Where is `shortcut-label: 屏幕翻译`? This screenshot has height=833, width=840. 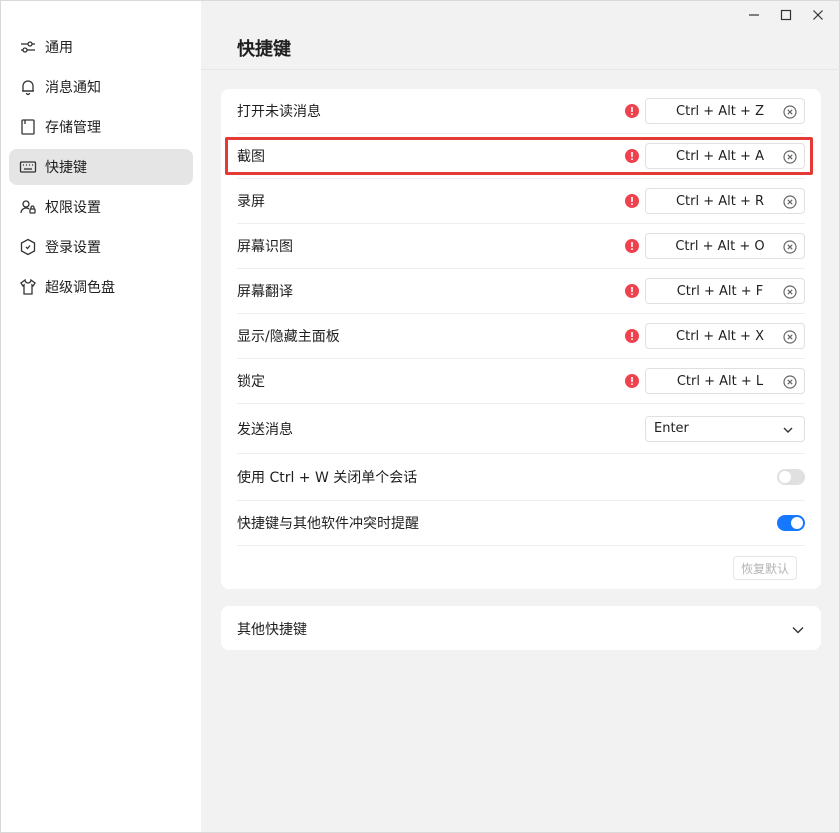 shortcut-label: 屏幕翻译 is located at coordinates (265, 292).